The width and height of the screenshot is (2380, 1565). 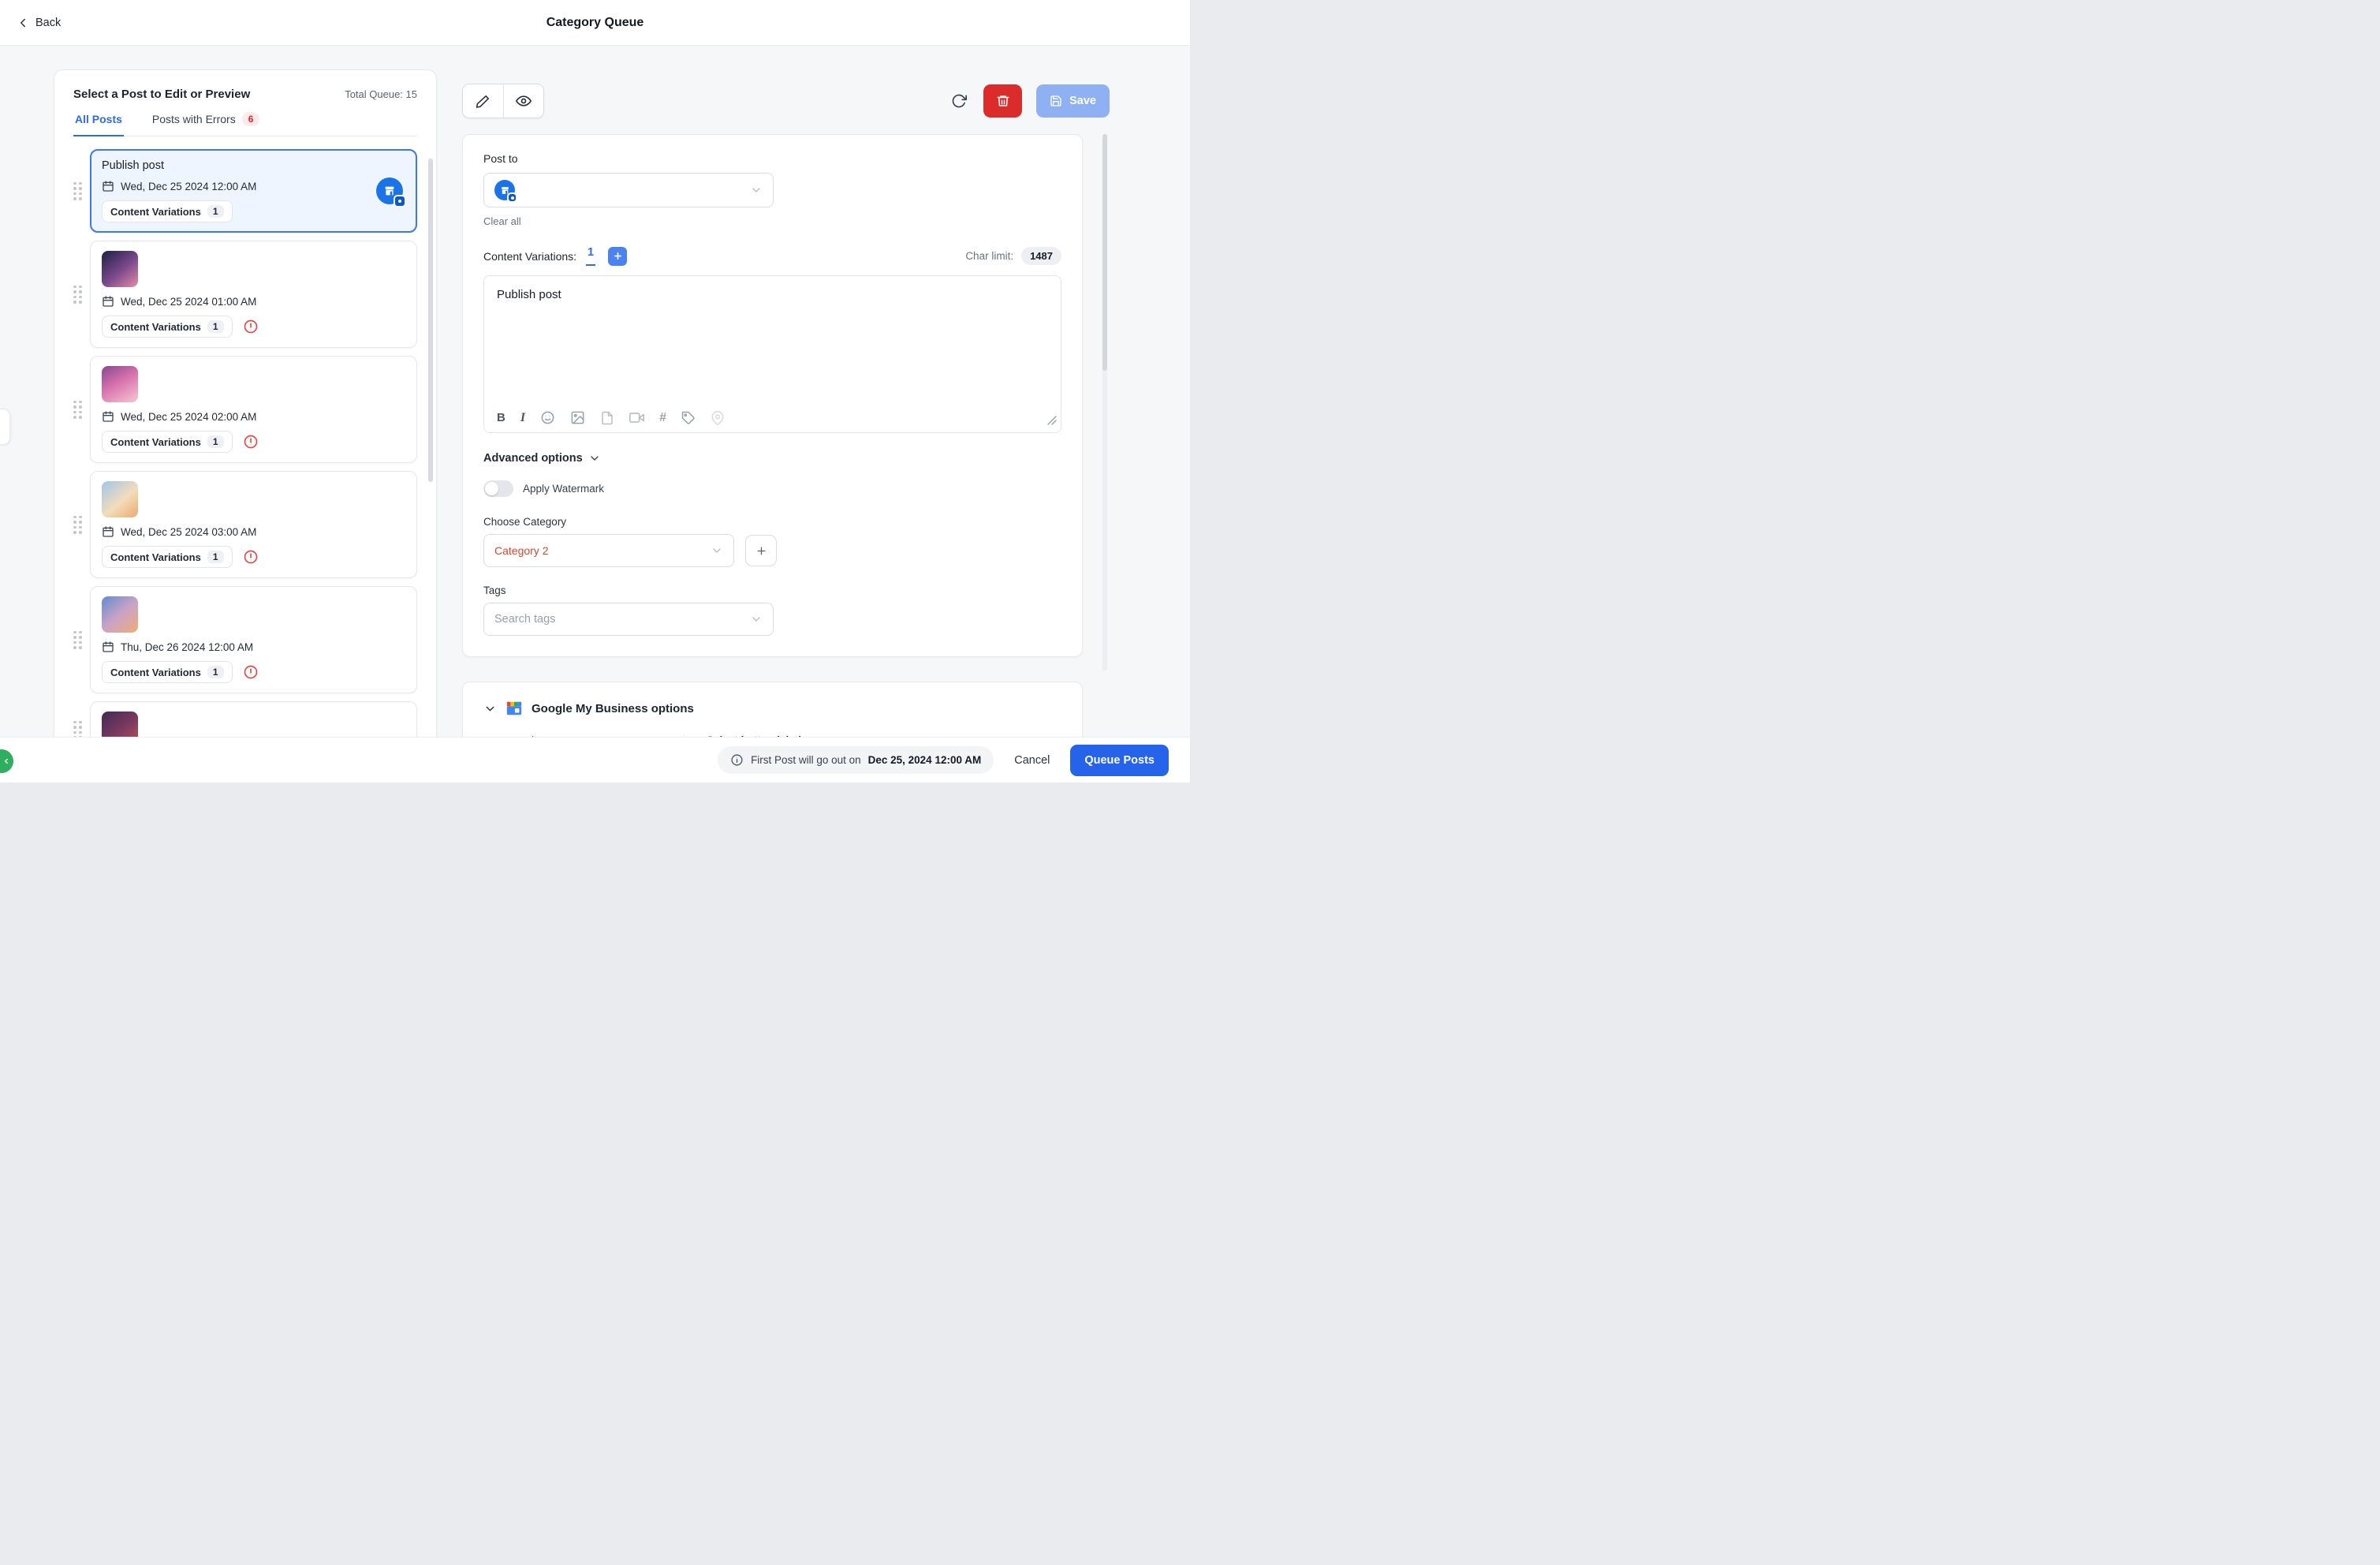 I want to click on gmb-mini-badge, so click(x=400, y=201).